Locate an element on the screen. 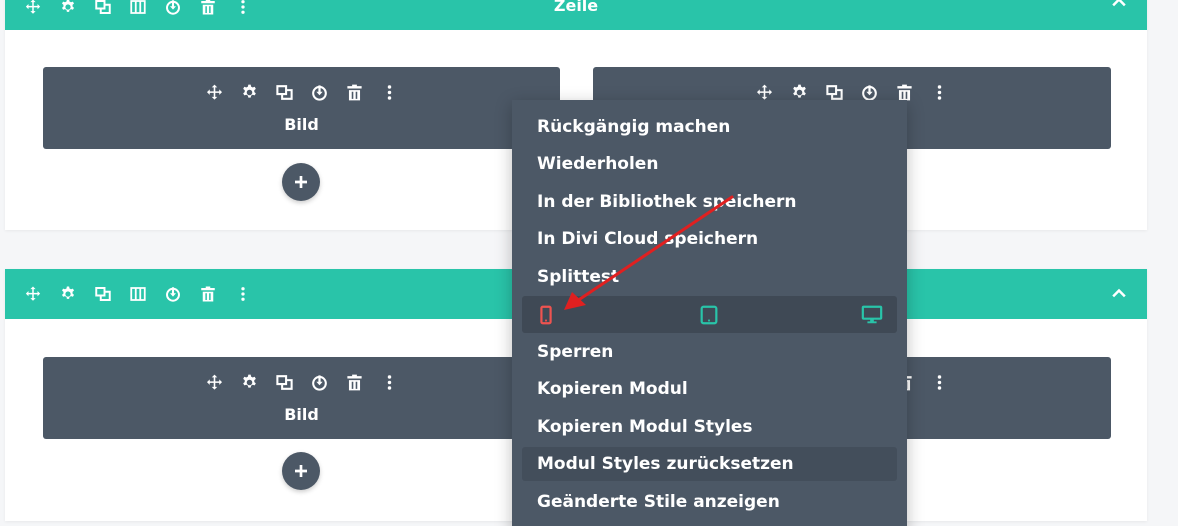 This screenshot has height=526, width=1178. tablet-icon is located at coordinates (709, 315).